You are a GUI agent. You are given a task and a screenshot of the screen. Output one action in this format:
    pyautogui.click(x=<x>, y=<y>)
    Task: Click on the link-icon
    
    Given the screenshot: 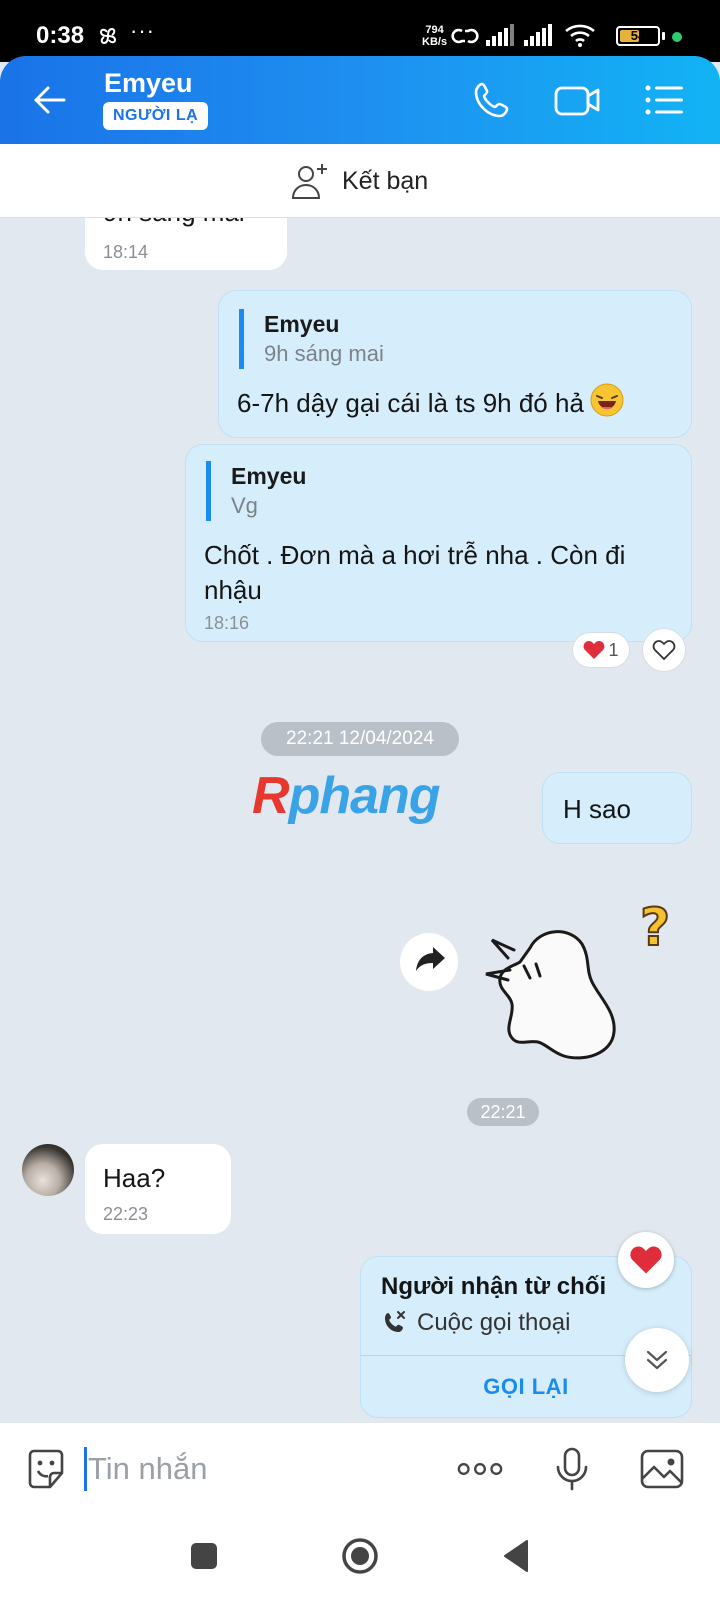 What is the action you would take?
    pyautogui.click(x=465, y=38)
    